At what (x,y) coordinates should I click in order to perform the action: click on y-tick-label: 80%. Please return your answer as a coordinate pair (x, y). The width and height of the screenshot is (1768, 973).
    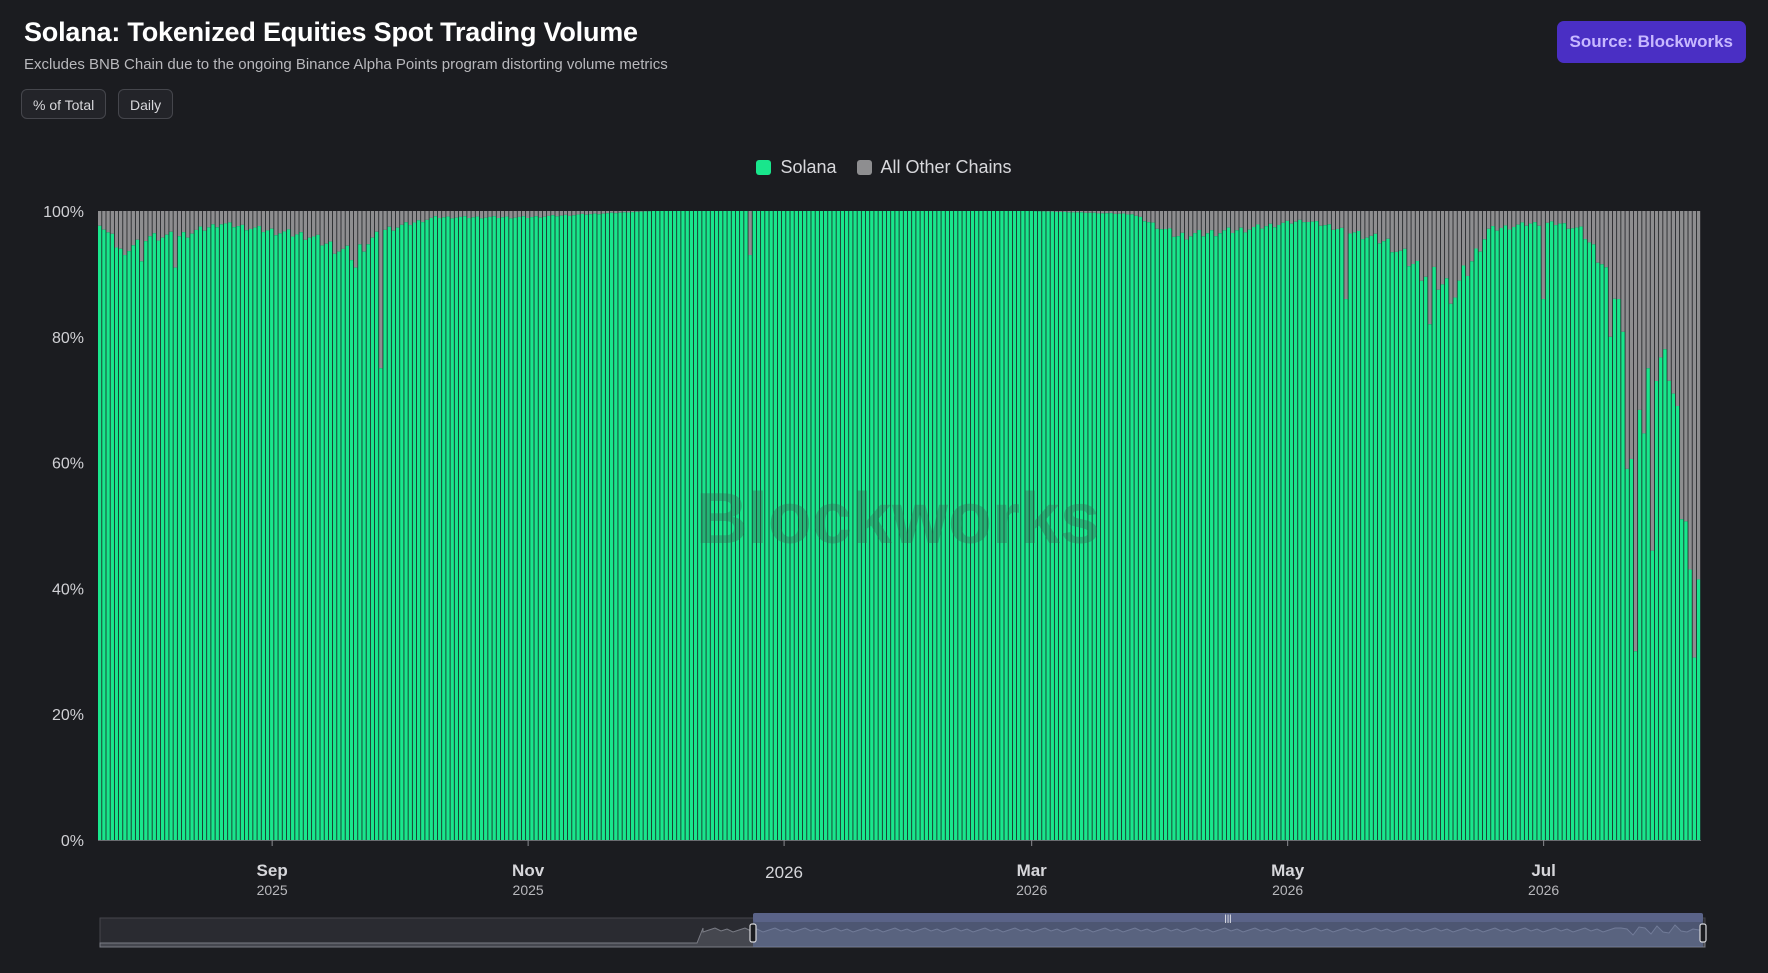
    Looking at the image, I should click on (68, 338).